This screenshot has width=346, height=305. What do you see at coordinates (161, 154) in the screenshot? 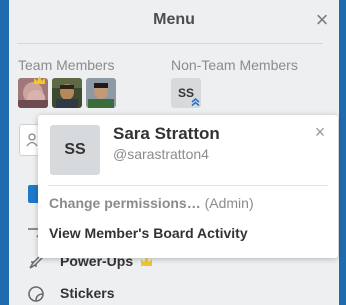
I see `member-username: @sarastratton4` at bounding box center [161, 154].